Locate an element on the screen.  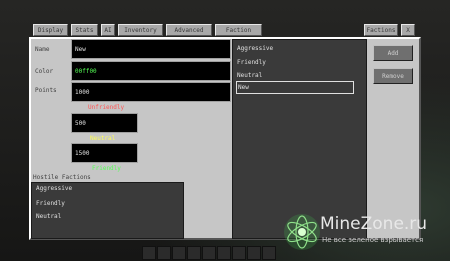
watermark-title: MineZone.ru is located at coordinates (374, 224).